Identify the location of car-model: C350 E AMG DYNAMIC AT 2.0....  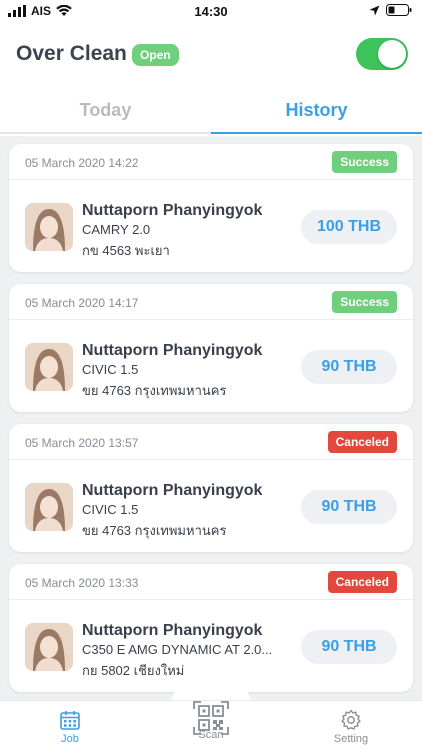
(177, 649).